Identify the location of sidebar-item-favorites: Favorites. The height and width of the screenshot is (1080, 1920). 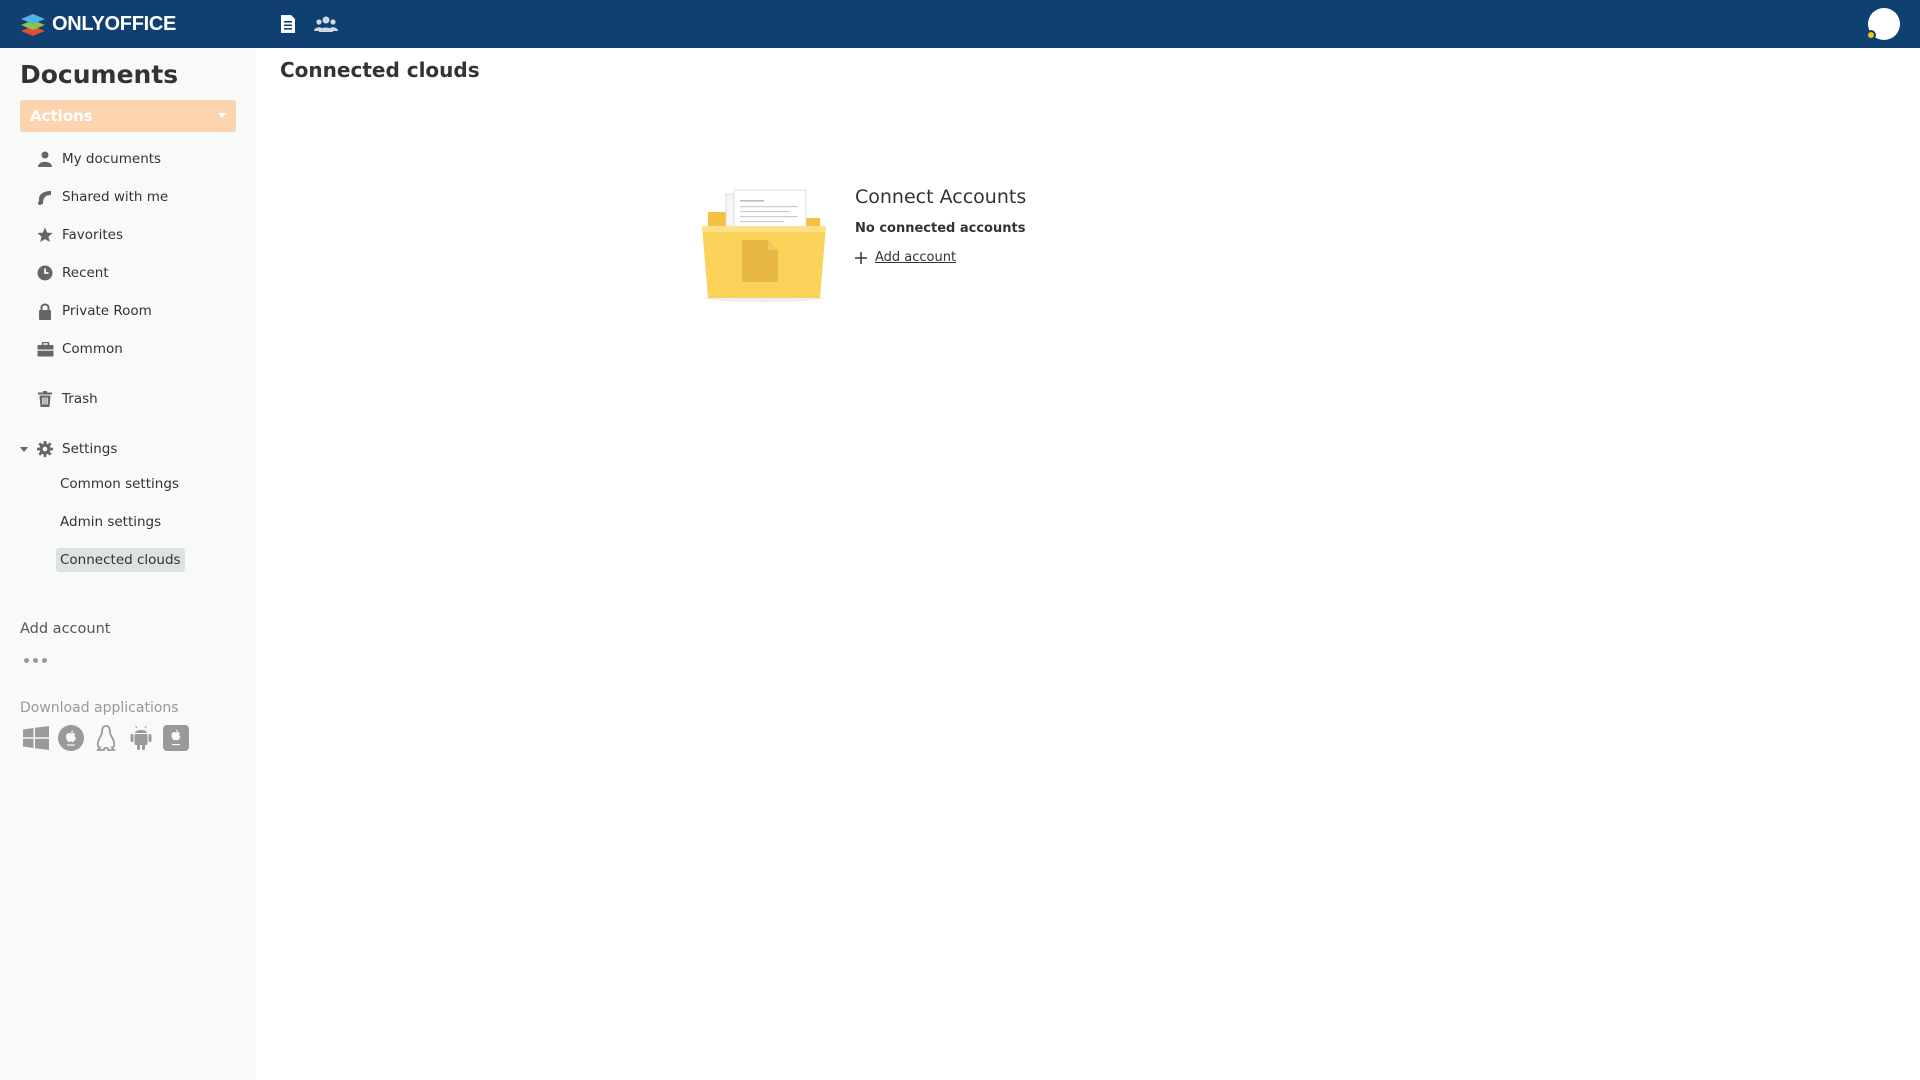
(79, 235).